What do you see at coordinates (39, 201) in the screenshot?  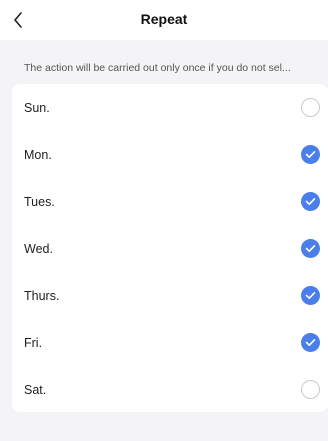 I see `day-label: Tues.` at bounding box center [39, 201].